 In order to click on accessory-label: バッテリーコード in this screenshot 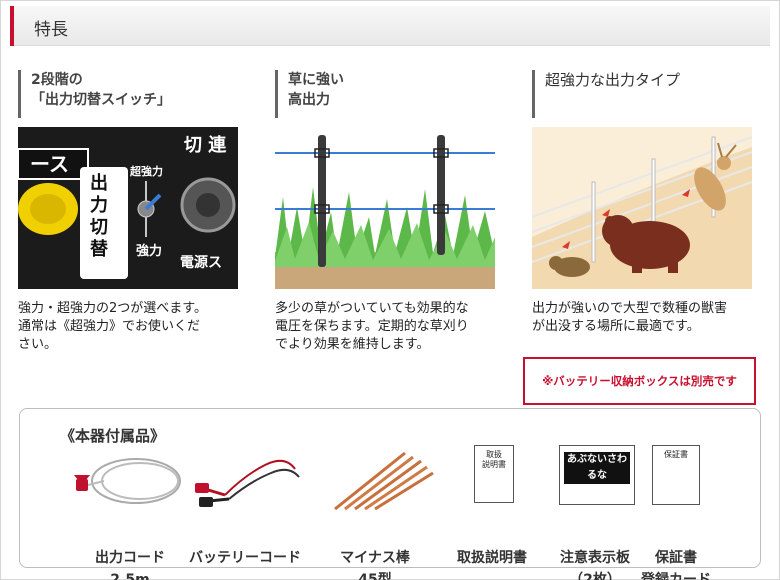, I will do `click(245, 558)`.